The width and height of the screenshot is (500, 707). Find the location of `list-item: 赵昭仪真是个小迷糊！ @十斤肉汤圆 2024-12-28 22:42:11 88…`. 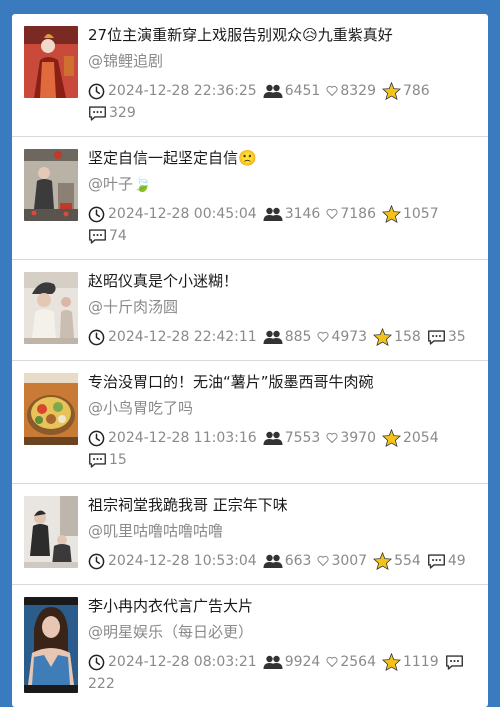

list-item: 赵昭仪真是个小迷糊！ @十斤肉汤圆 2024-12-28 22:42:11 88… is located at coordinates (250, 310).